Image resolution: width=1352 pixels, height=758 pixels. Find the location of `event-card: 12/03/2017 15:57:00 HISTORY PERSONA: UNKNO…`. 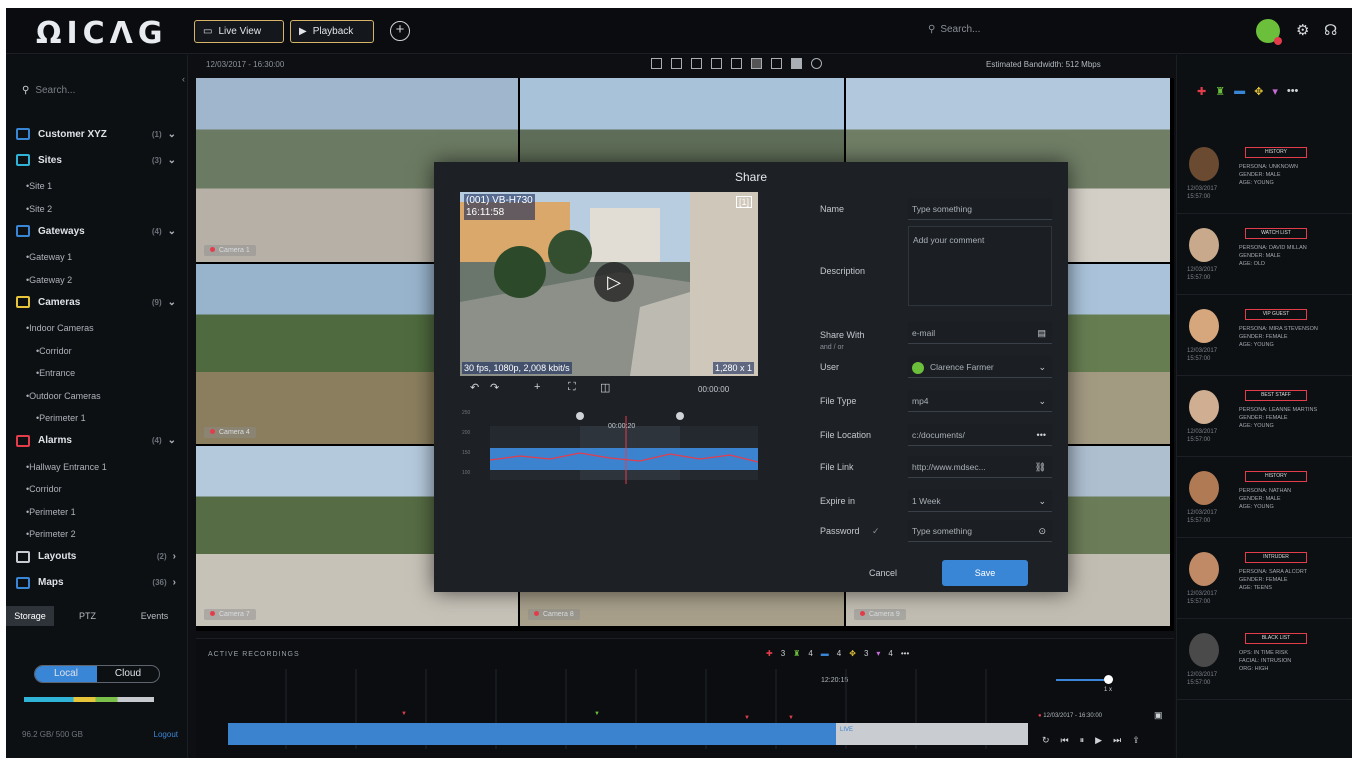

event-card: 12/03/2017 15:57:00 HISTORY PERSONA: UNKNO… is located at coordinates (1264, 180).